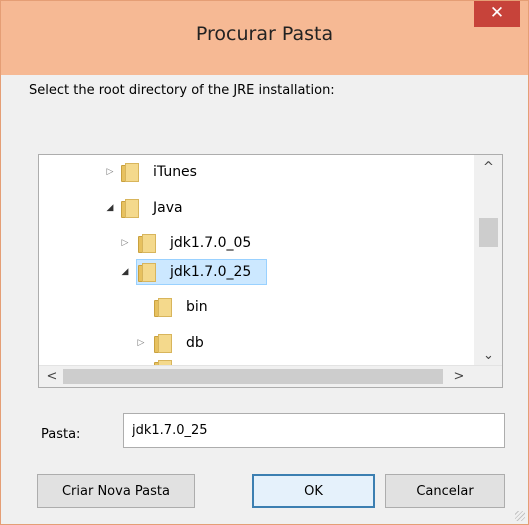  Describe the element at coordinates (264, 34) in the screenshot. I see `window-title: Procurar Pasta` at that location.